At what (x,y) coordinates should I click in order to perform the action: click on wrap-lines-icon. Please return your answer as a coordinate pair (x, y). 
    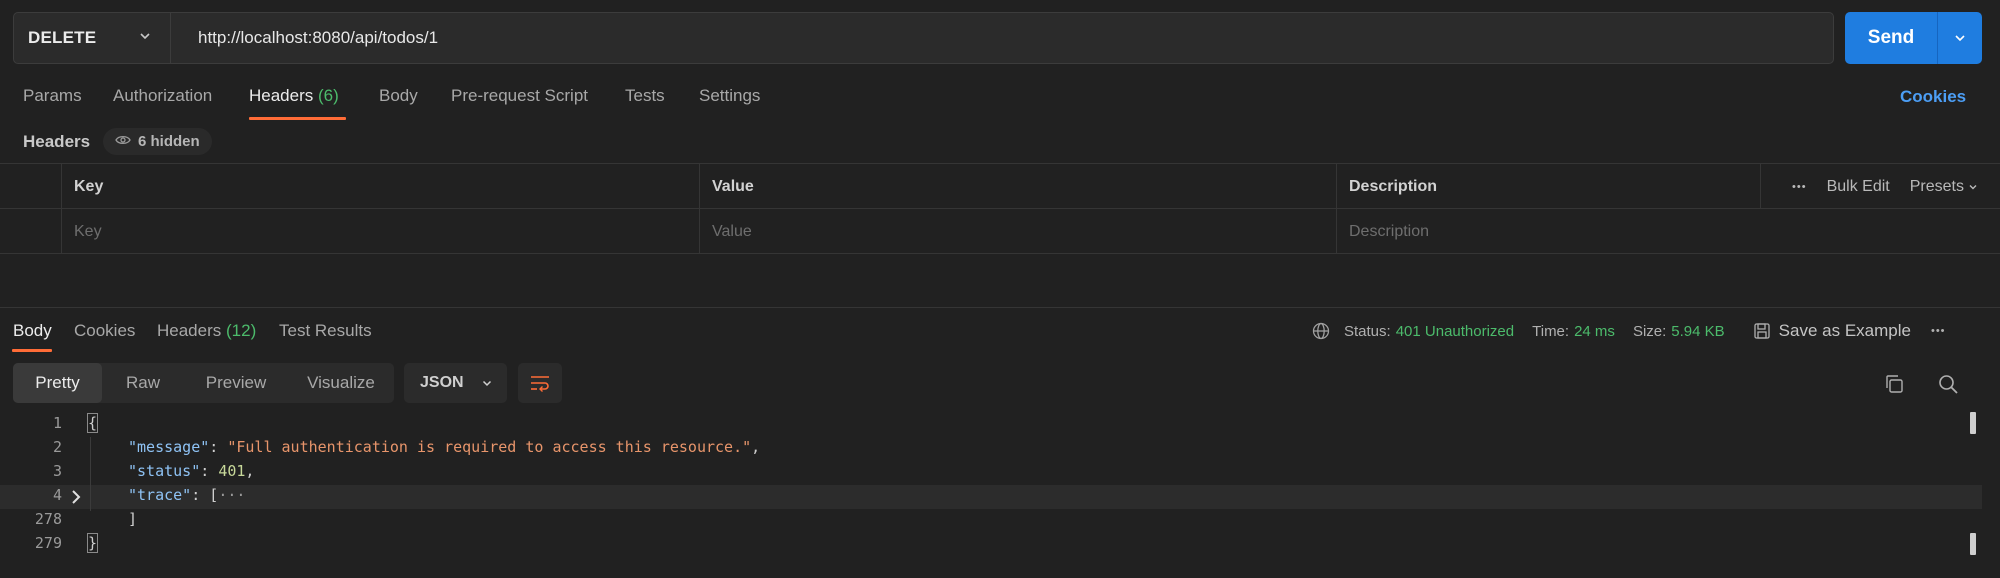
    Looking at the image, I should click on (540, 384).